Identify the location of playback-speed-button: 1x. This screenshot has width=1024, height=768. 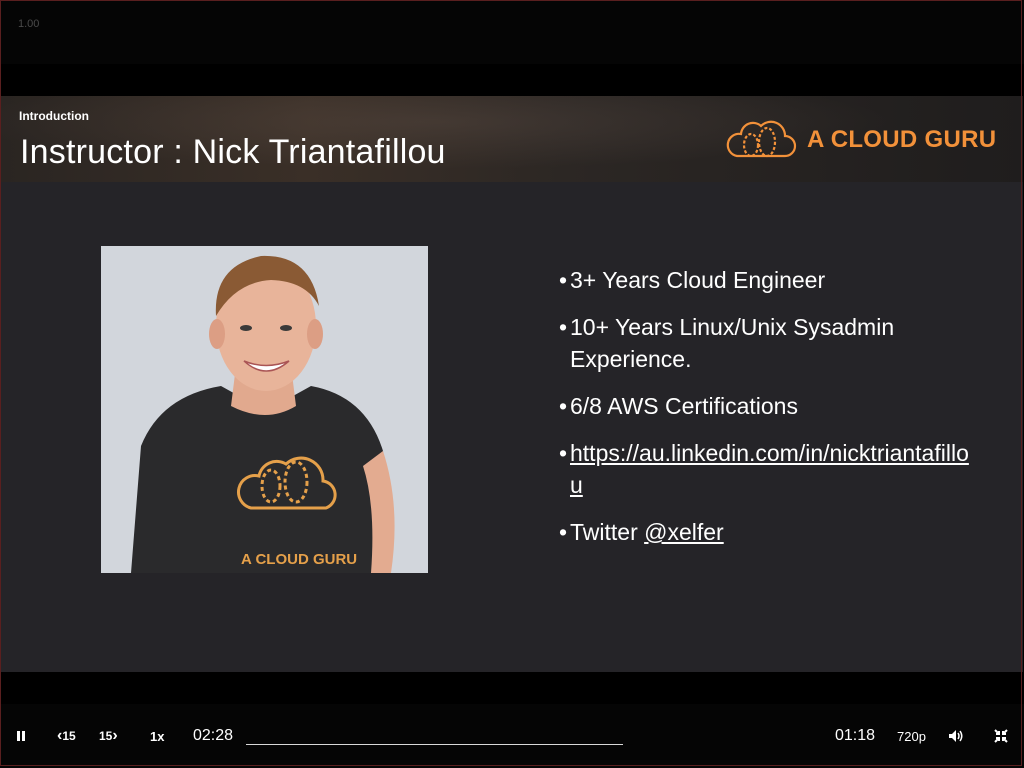
(157, 736).